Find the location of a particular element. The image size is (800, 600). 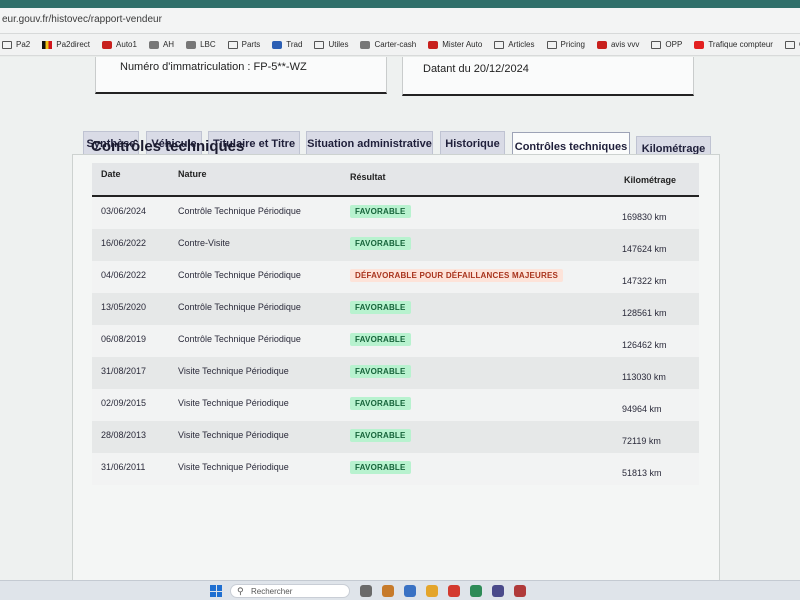

bookmark-label: Auto1 is located at coordinates (126, 44).